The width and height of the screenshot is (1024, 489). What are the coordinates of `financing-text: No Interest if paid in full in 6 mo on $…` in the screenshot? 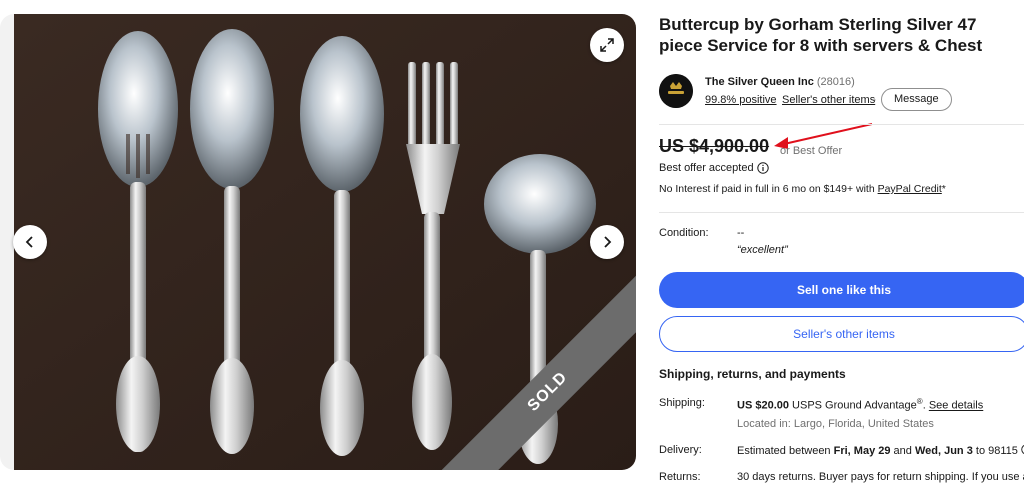 It's located at (768, 189).